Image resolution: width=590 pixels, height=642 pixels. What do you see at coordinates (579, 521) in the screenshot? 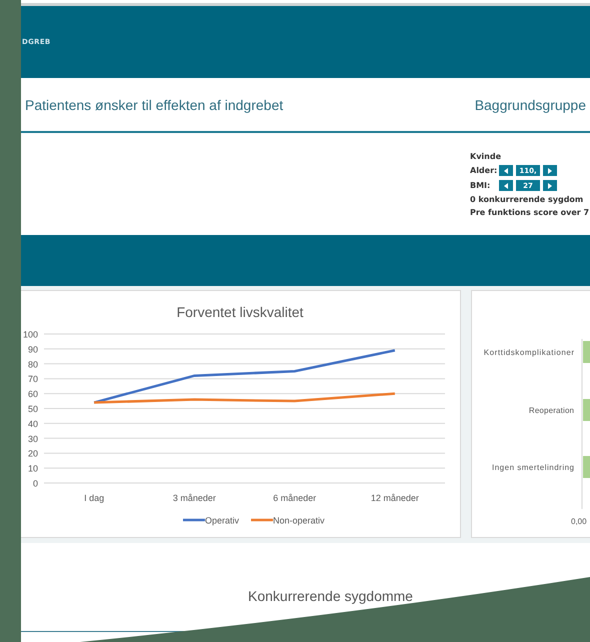
I see `axis-tick-label: 0,00` at bounding box center [579, 521].